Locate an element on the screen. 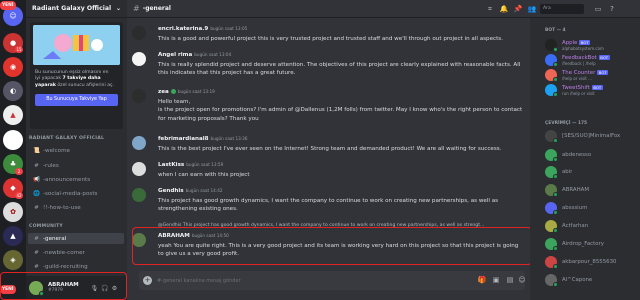 This screenshot has height=300, width=640. server-icon-4: ▲ is located at coordinates (13, 115).